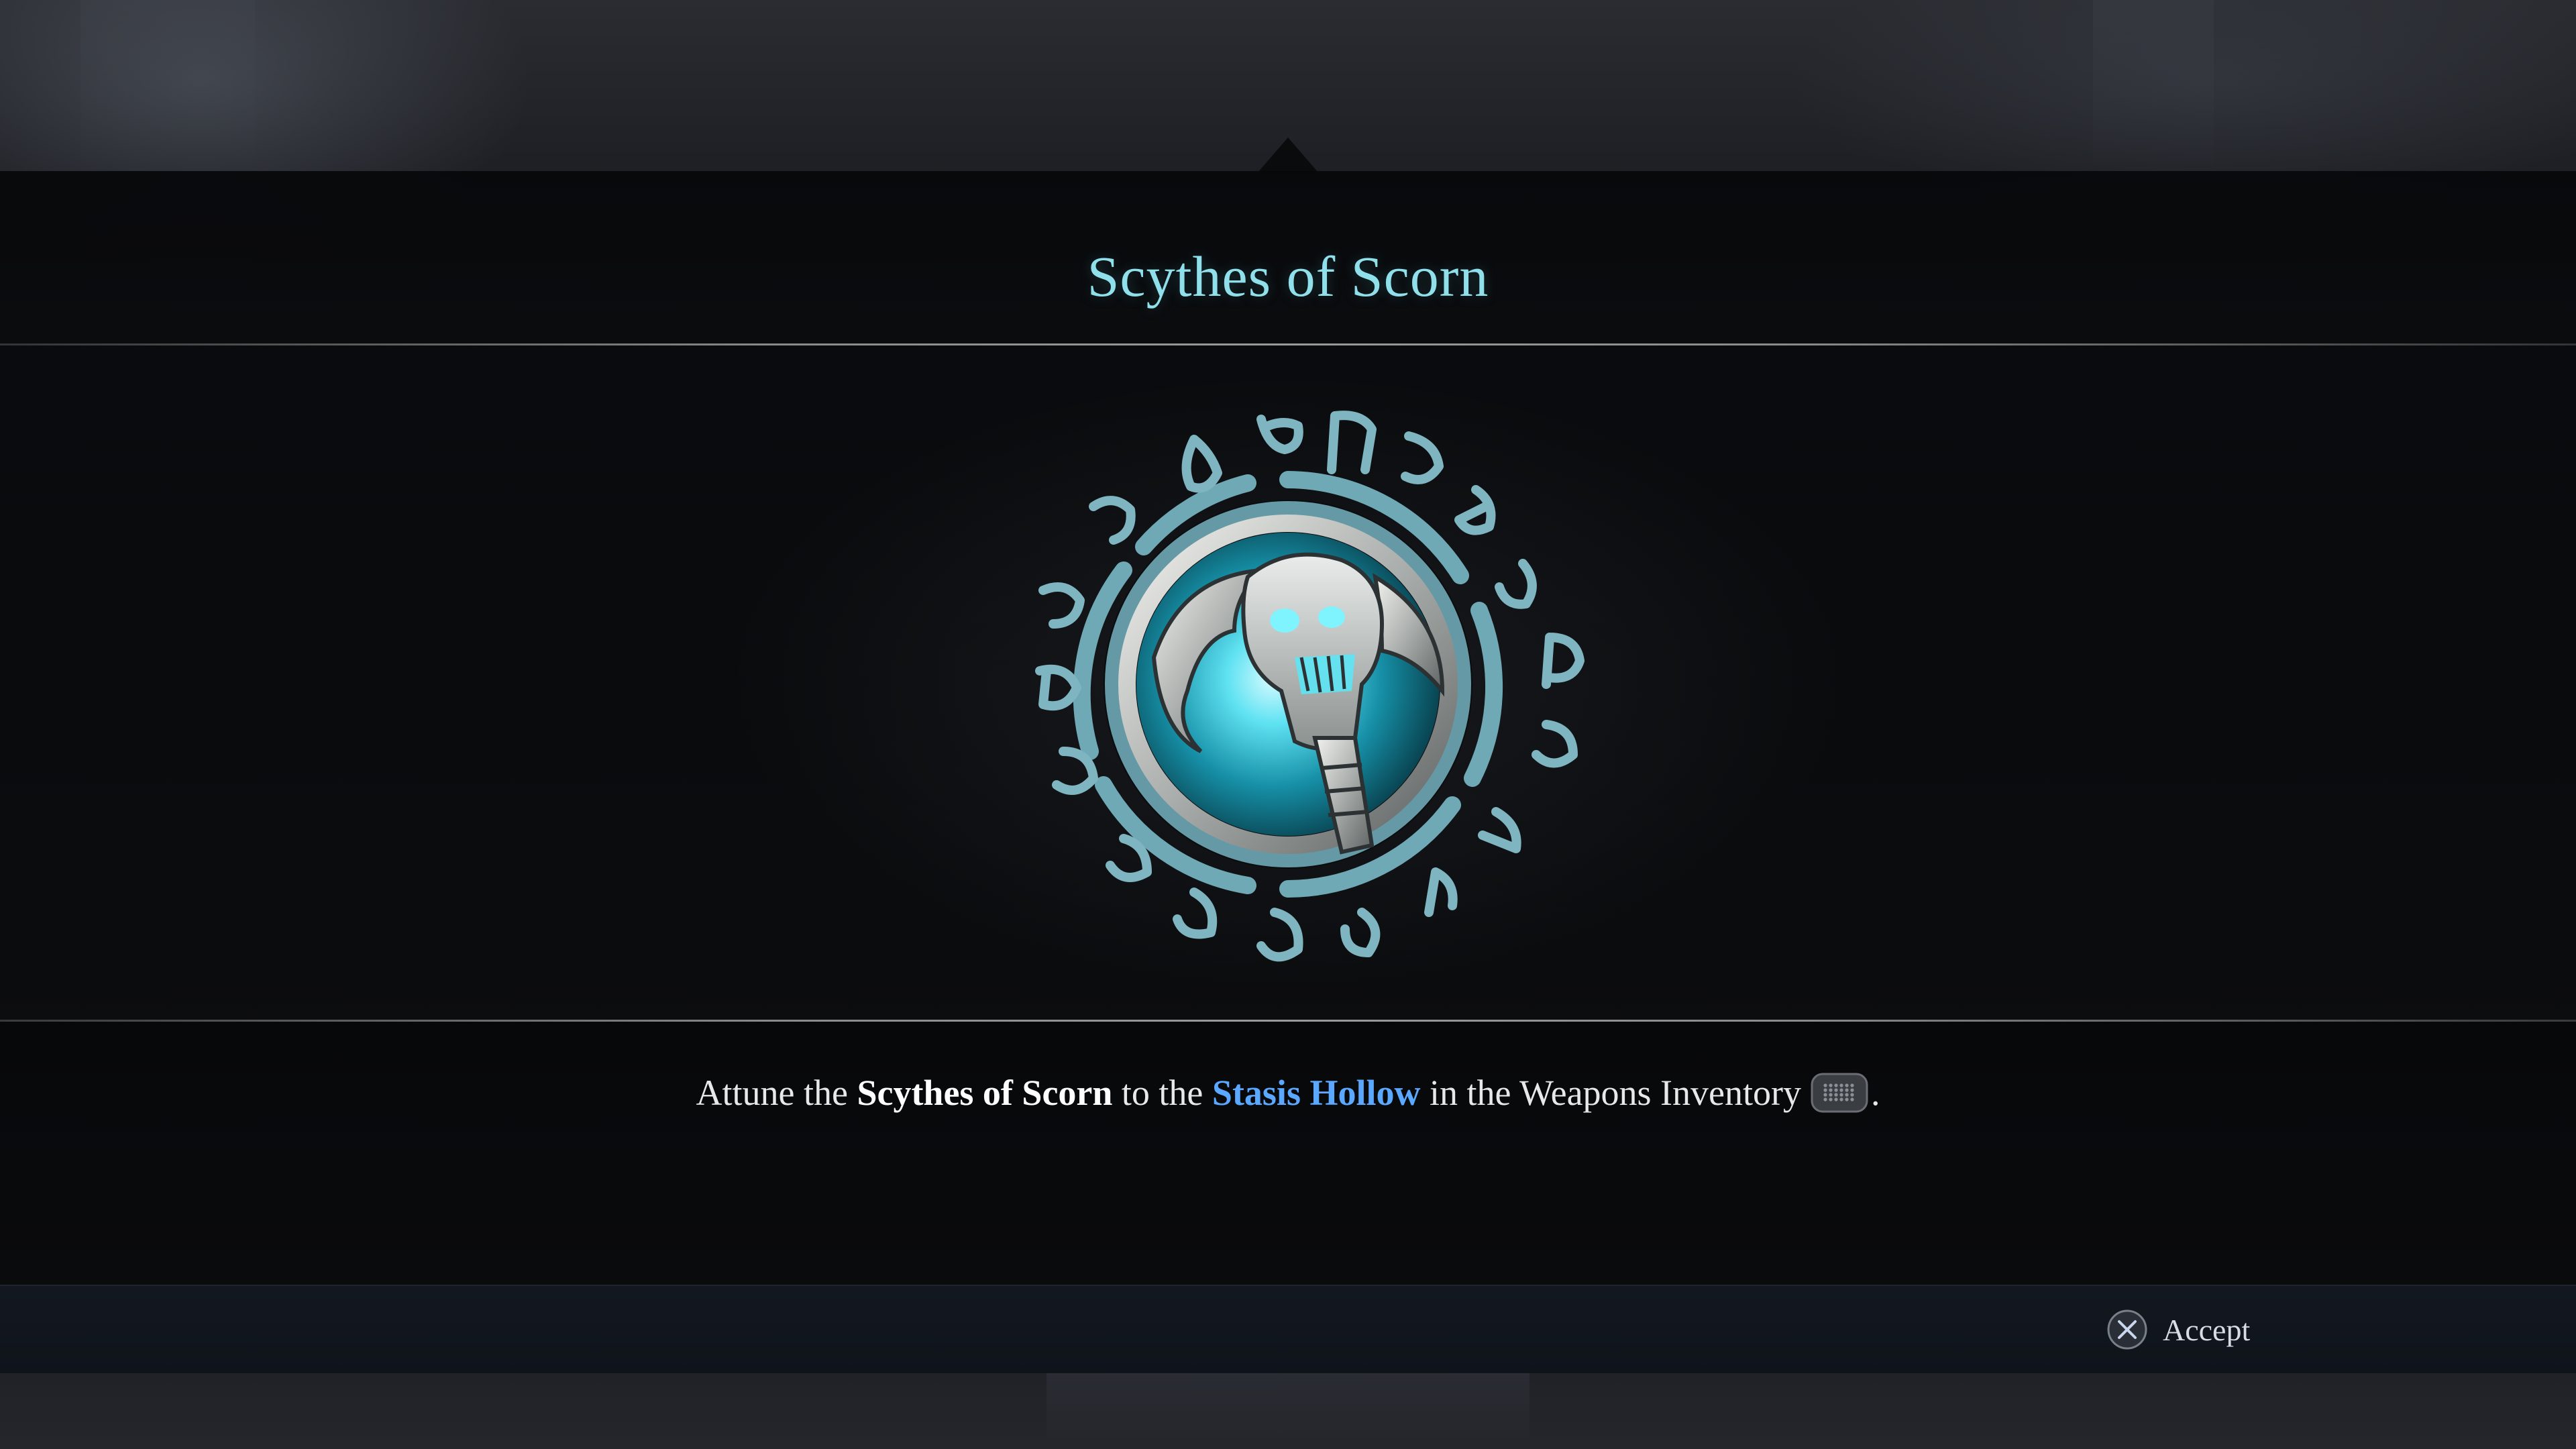 This screenshot has width=2576, height=1449. What do you see at coordinates (1162, 1093) in the screenshot?
I see `instruction-part: to the` at bounding box center [1162, 1093].